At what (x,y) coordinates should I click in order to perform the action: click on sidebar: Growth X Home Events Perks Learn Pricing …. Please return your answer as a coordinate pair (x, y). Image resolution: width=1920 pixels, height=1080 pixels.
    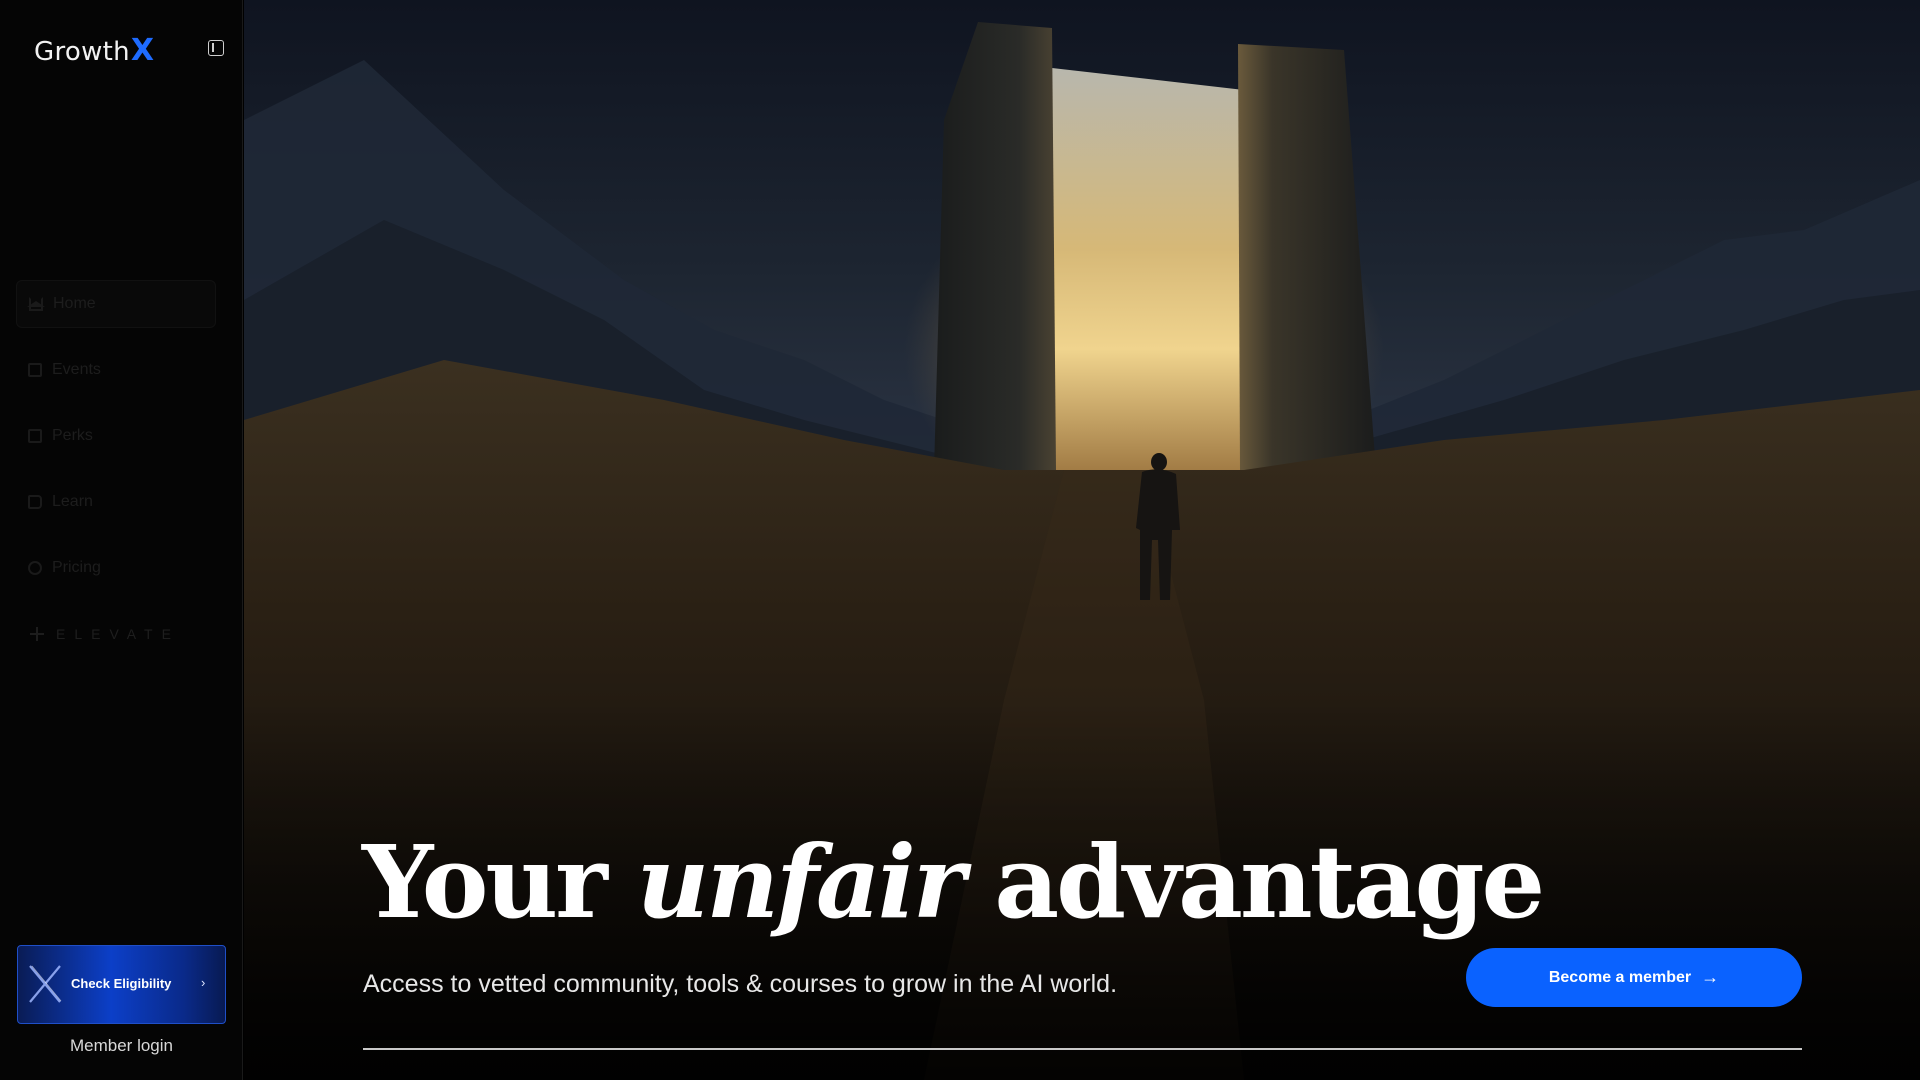
    Looking at the image, I should click on (121, 540).